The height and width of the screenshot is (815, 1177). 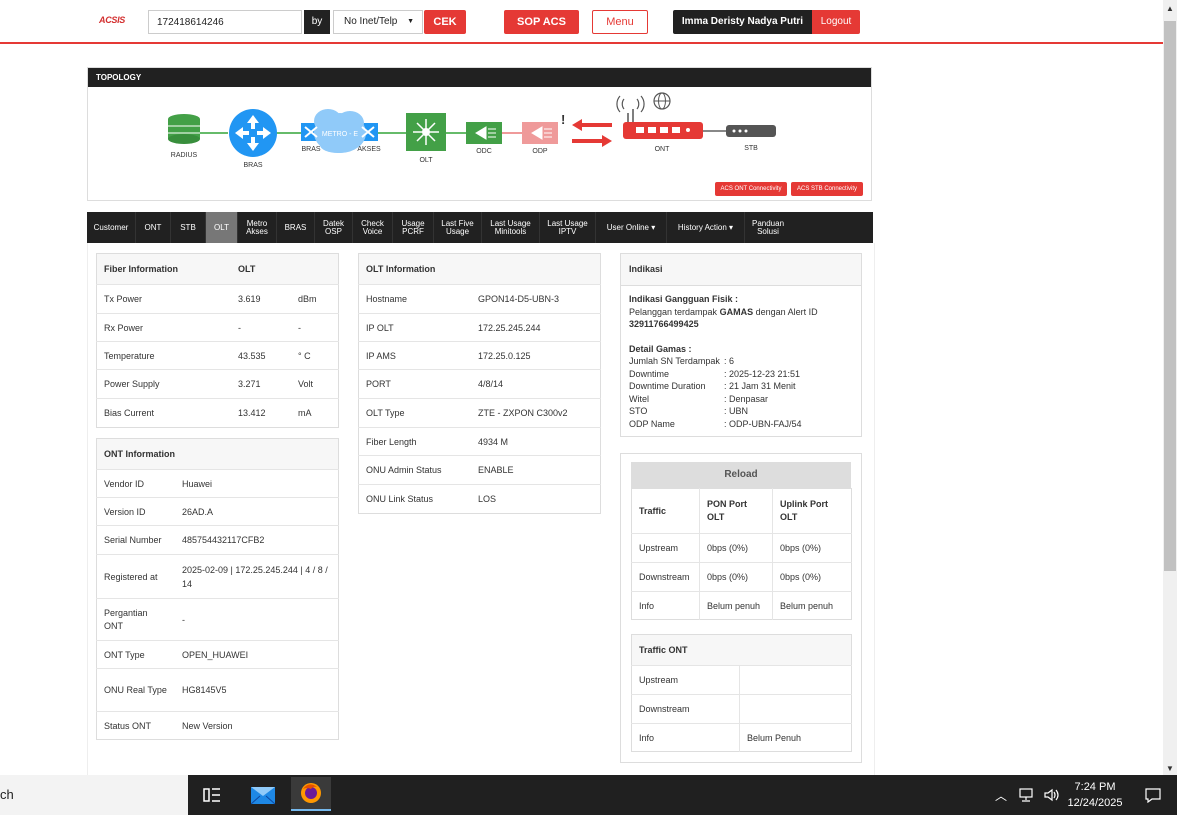 I want to click on table-row: Rx Power - -, so click(x=217, y=327).